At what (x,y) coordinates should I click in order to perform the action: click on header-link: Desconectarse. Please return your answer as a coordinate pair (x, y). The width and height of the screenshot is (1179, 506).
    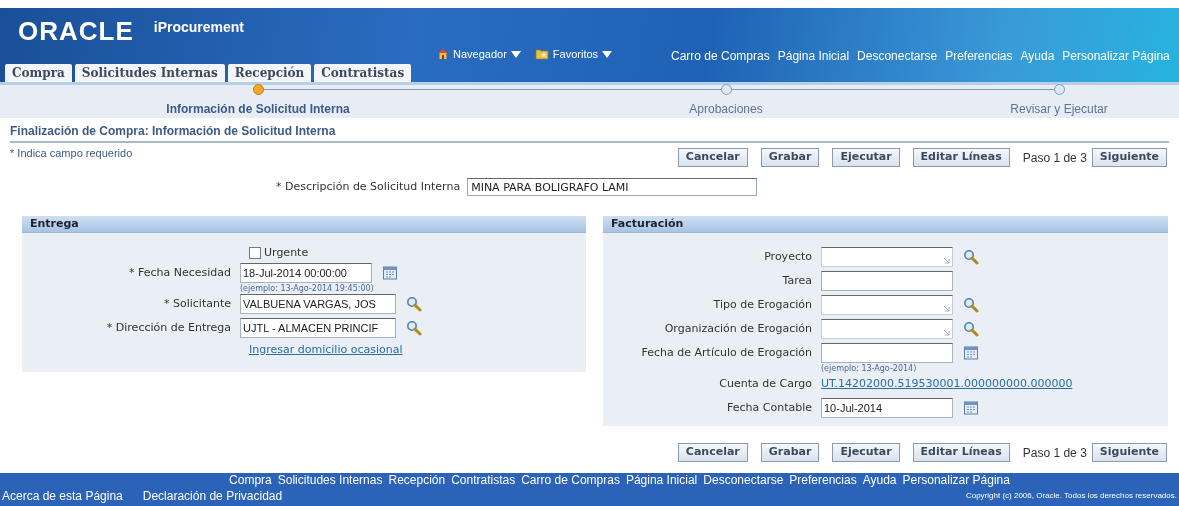
    Looking at the image, I should click on (897, 56).